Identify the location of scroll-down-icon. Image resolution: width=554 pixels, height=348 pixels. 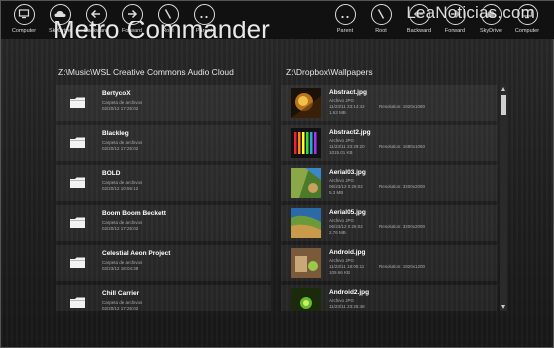
(503, 307).